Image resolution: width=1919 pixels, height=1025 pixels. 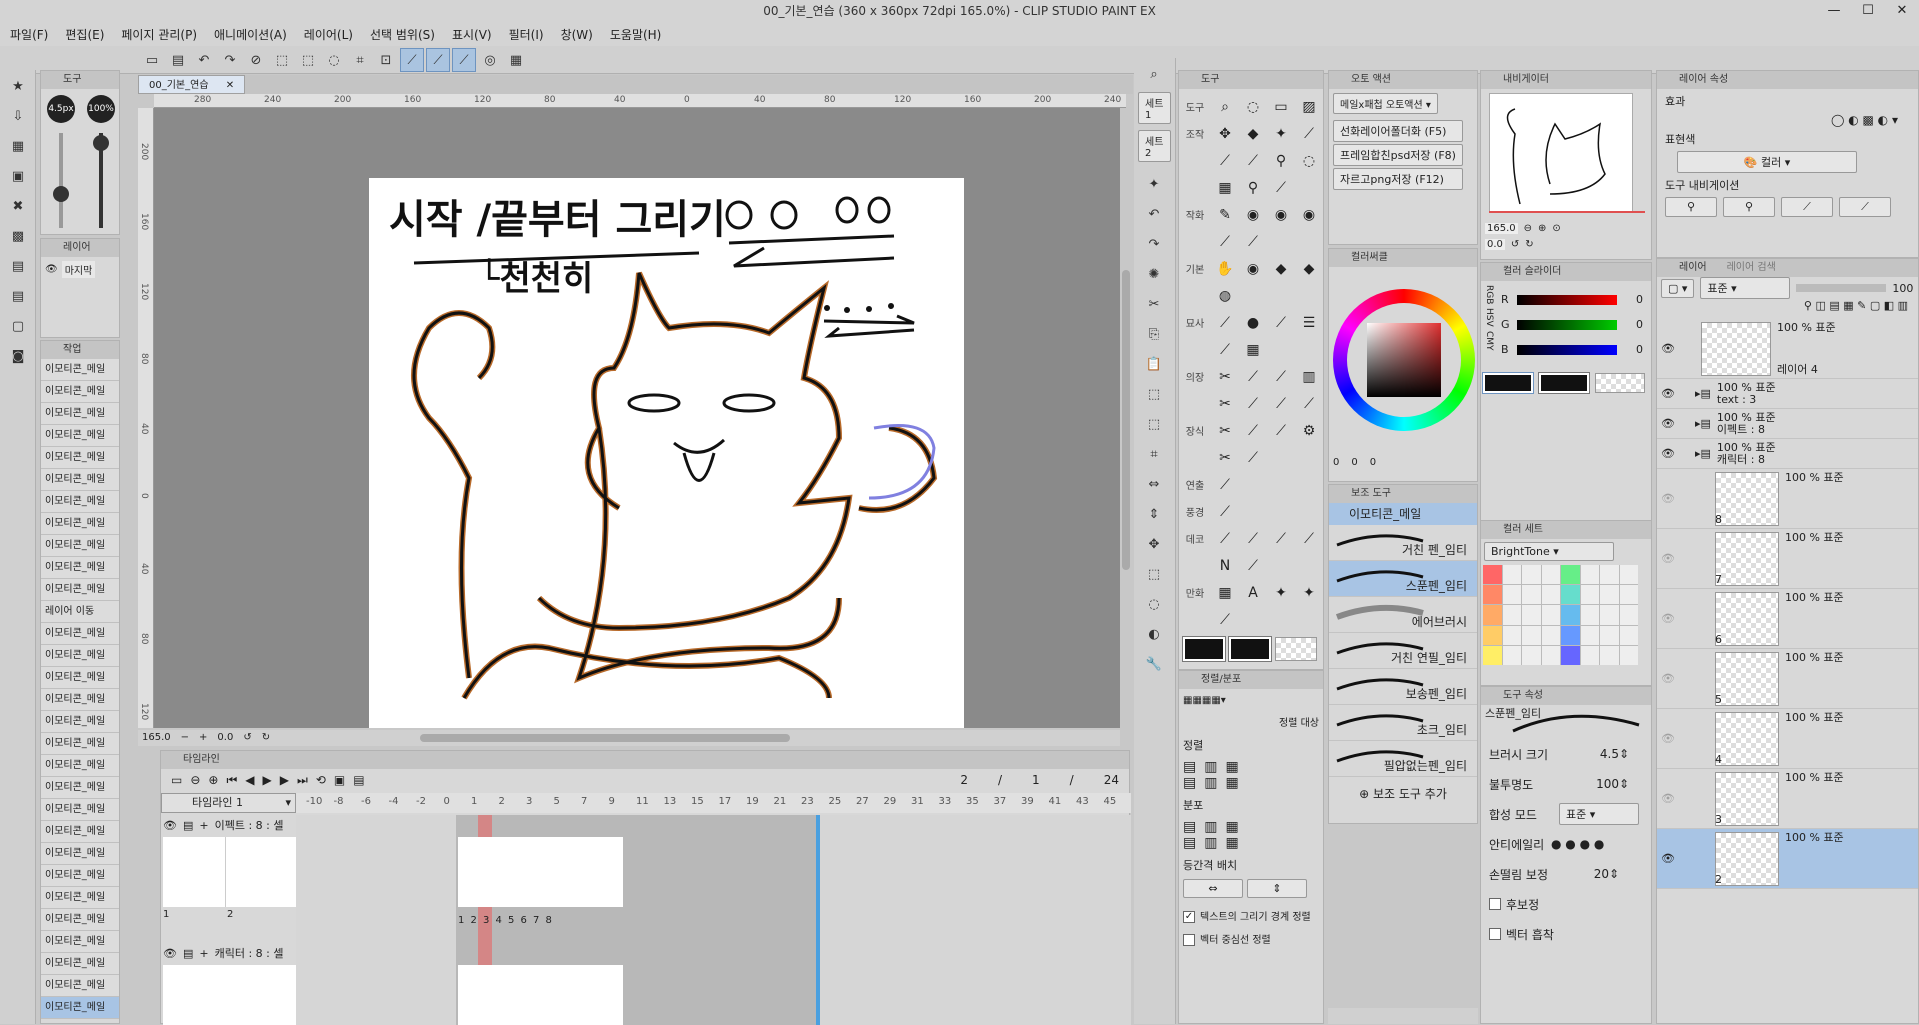 I want to click on brush-size-slider, so click(x=61, y=180).